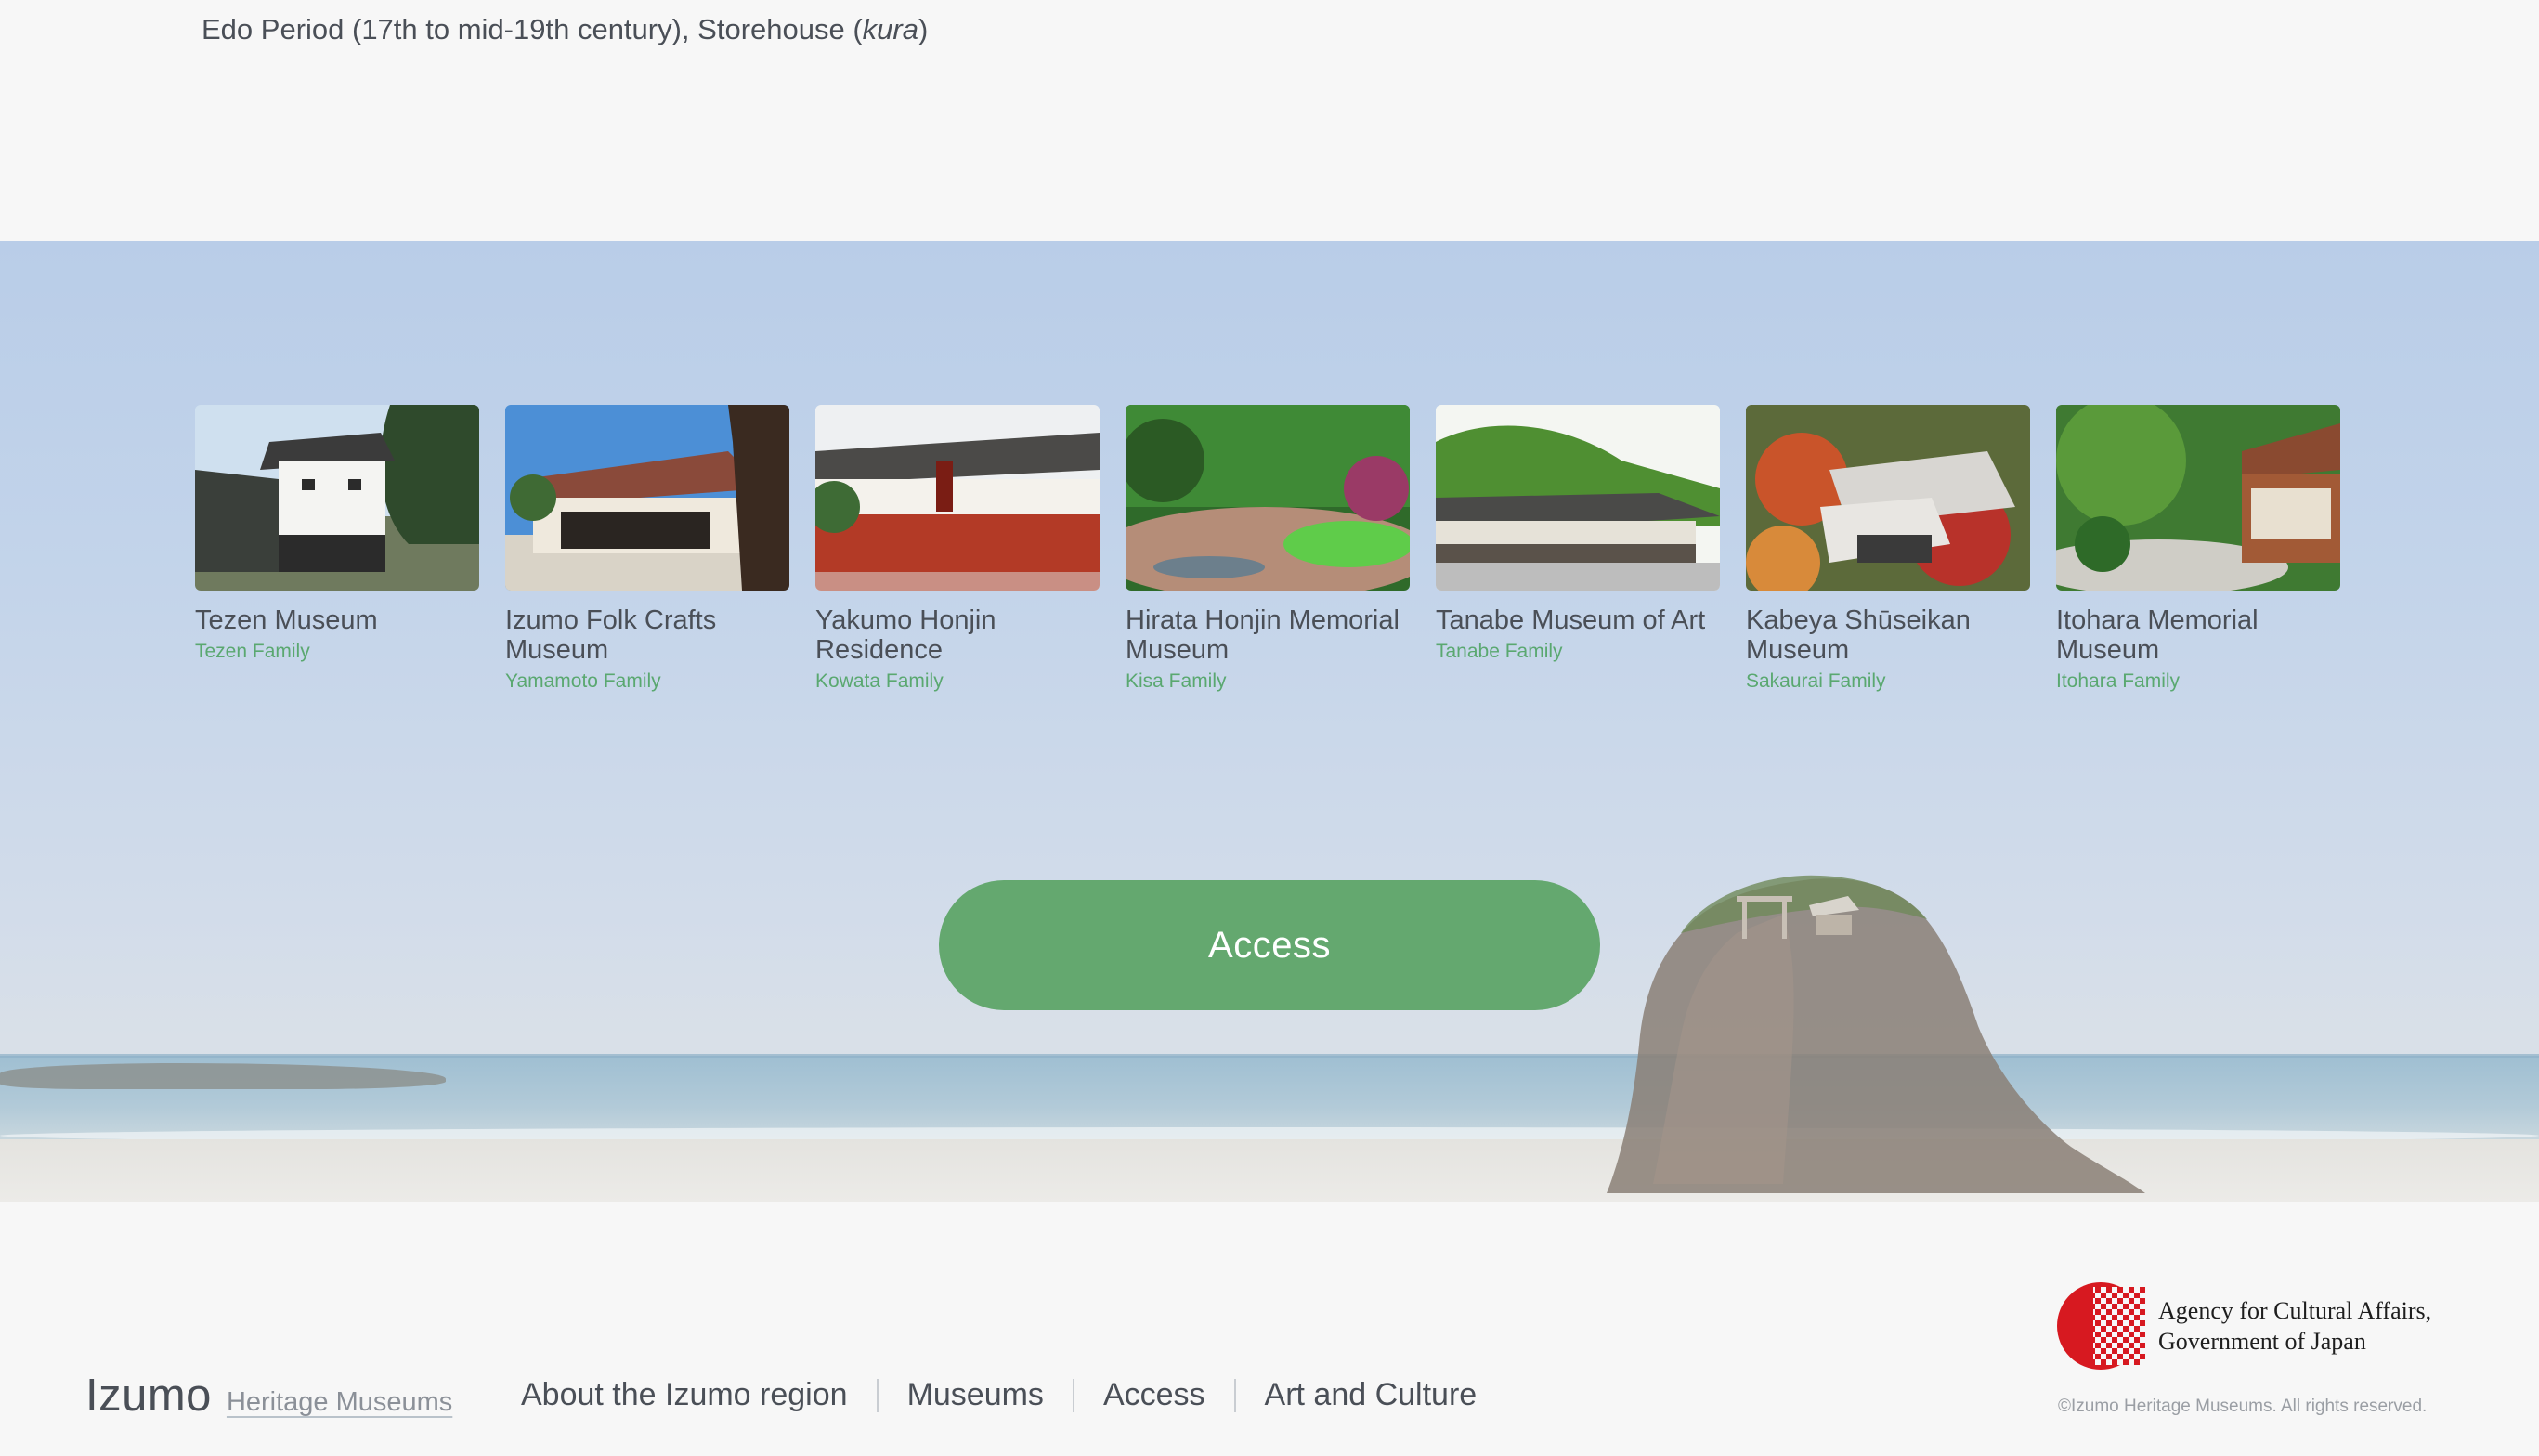 This screenshot has width=2539, height=1456. What do you see at coordinates (1499, 651) in the screenshot?
I see `museum-family: Tanabe Family` at bounding box center [1499, 651].